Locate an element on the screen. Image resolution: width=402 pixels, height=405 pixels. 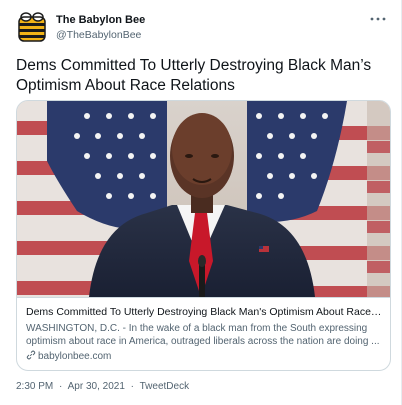
more-horizontal-icon is located at coordinates (378, 19).